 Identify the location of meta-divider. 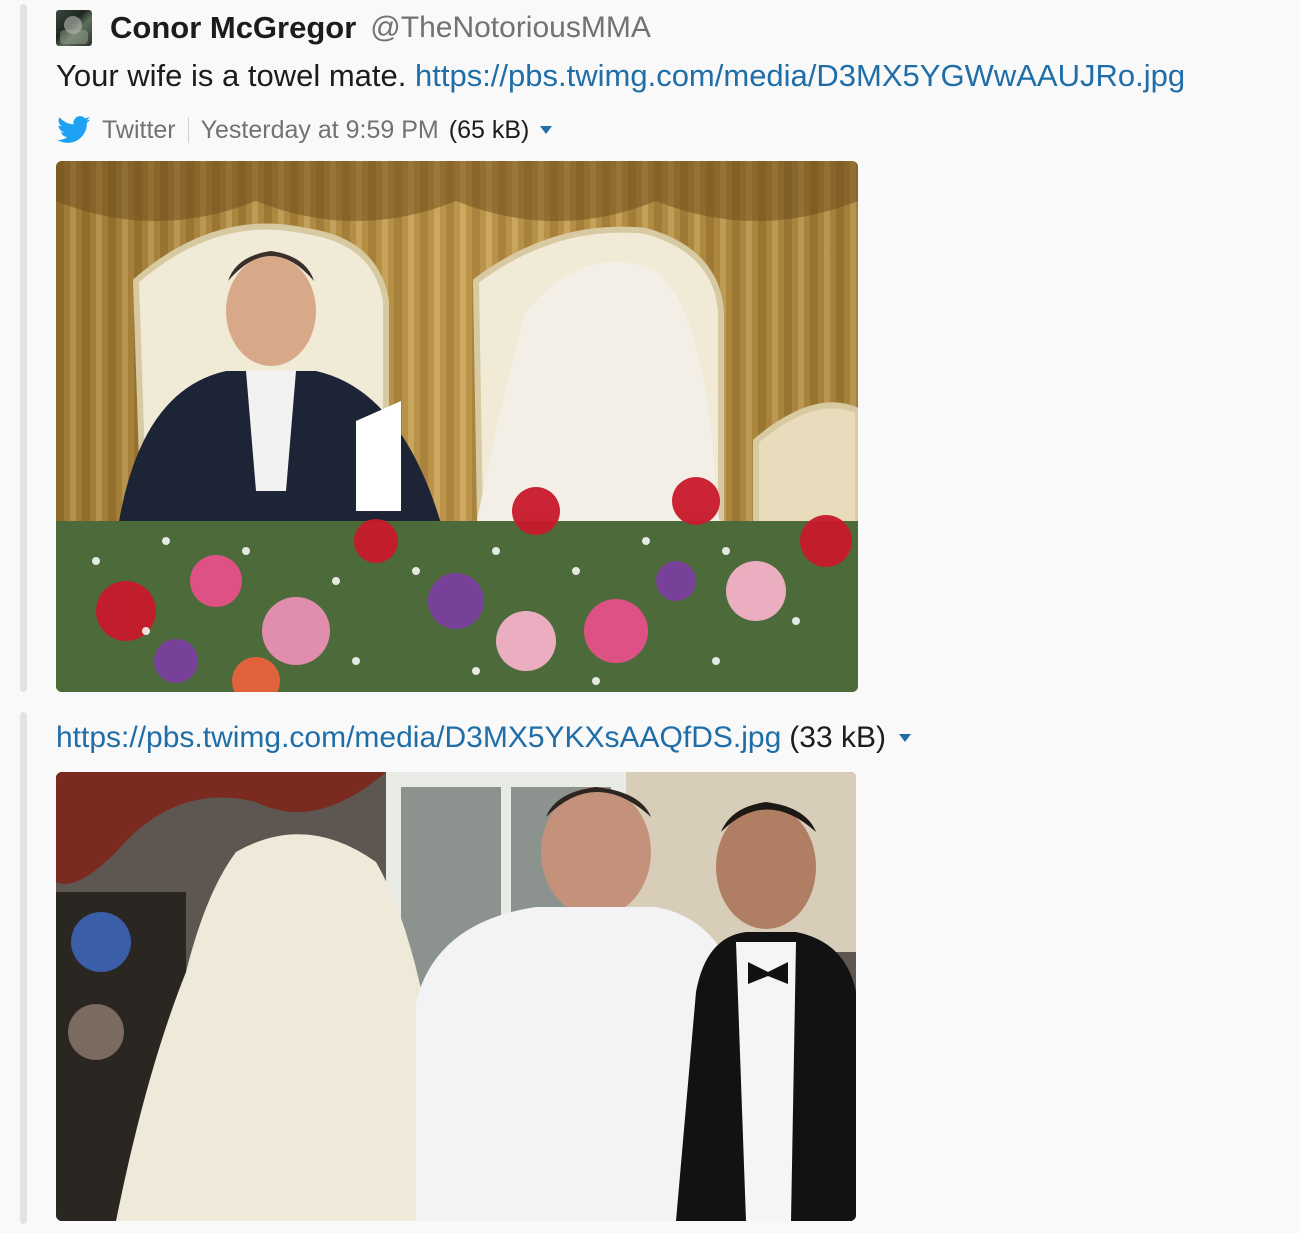
(188, 130).